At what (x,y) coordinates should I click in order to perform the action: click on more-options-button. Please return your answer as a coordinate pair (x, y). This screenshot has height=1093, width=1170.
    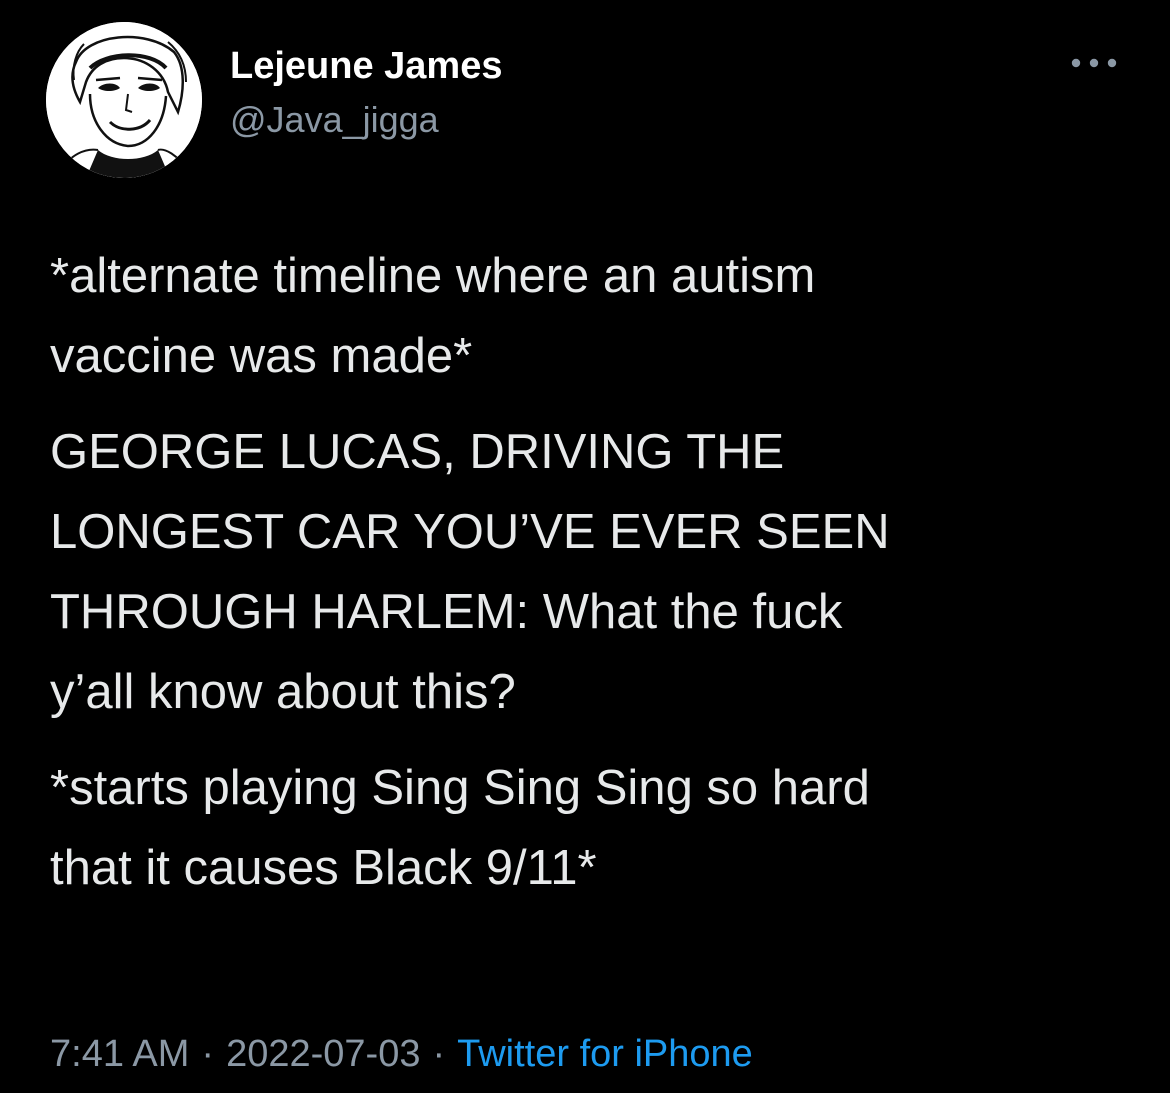
    Looking at the image, I should click on (1094, 63).